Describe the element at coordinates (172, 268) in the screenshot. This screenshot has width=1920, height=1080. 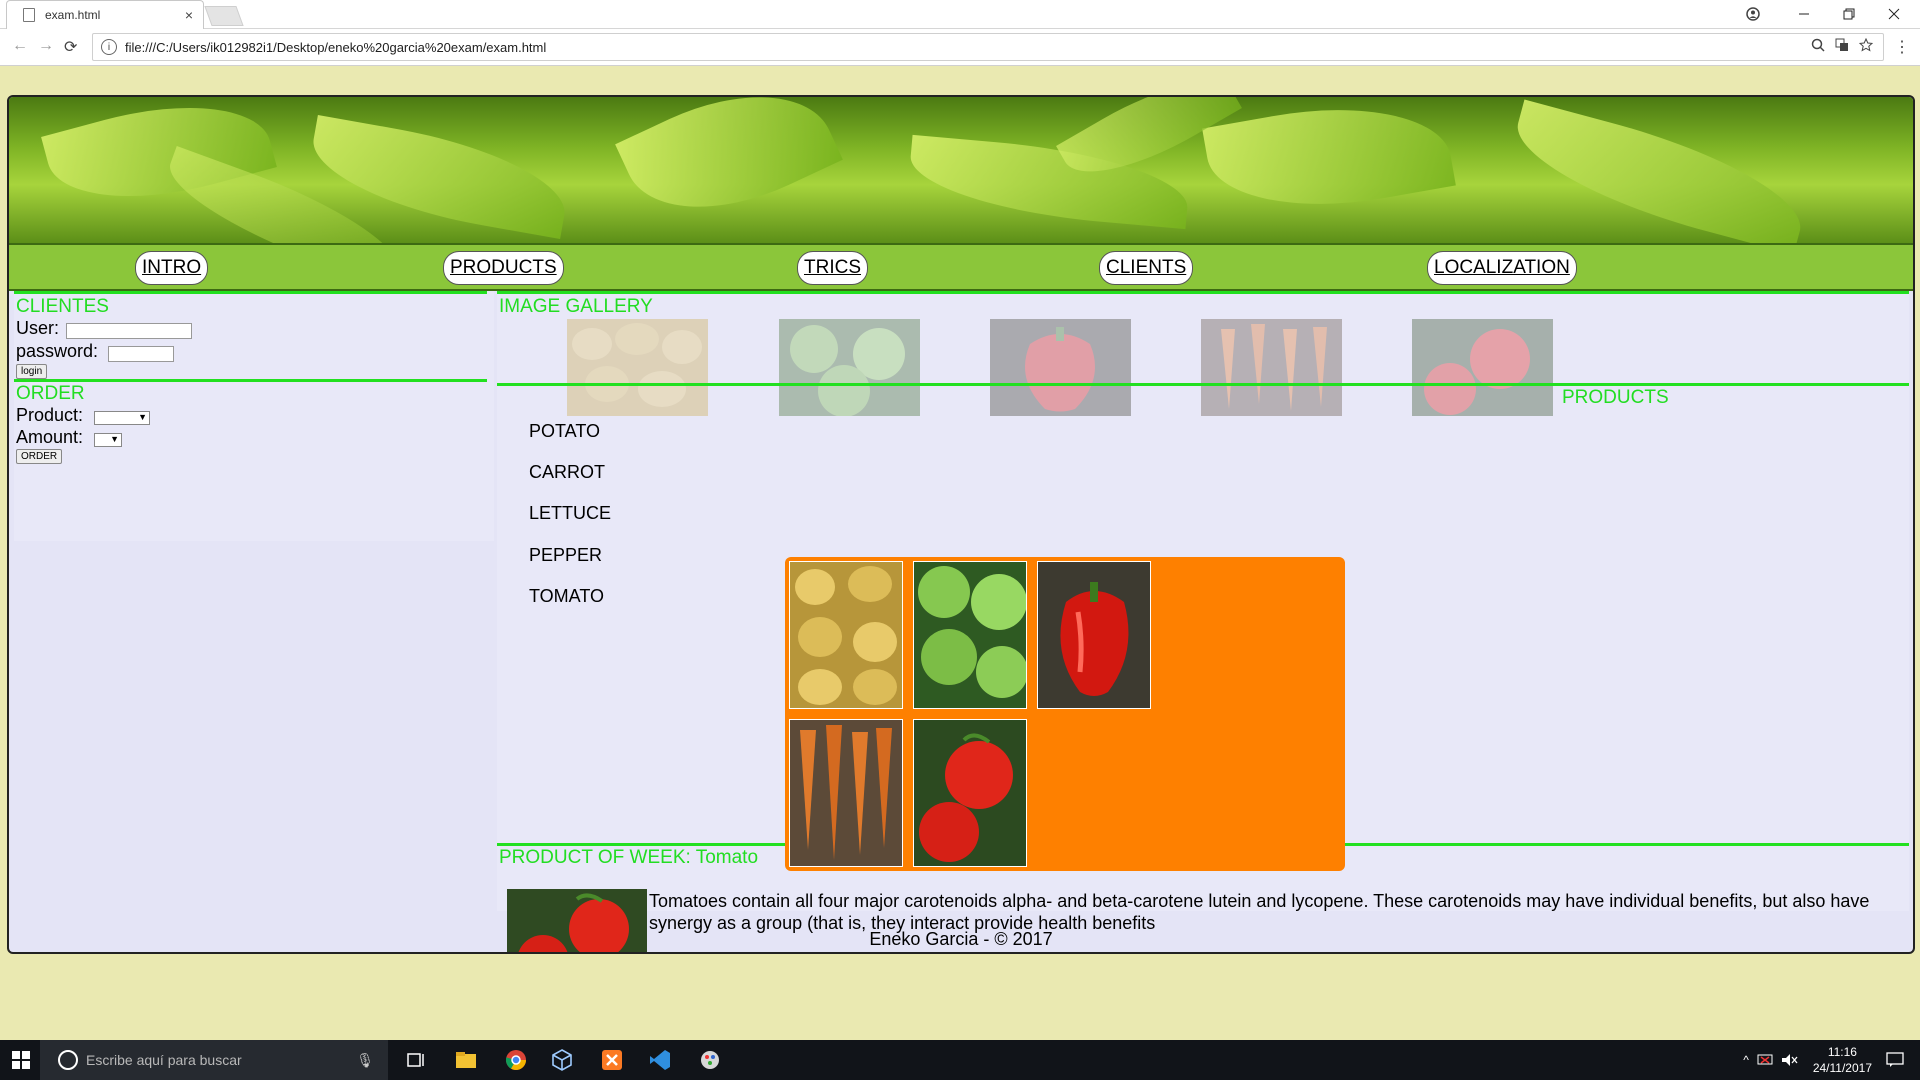
I see `nav-intro: INTRO` at that location.